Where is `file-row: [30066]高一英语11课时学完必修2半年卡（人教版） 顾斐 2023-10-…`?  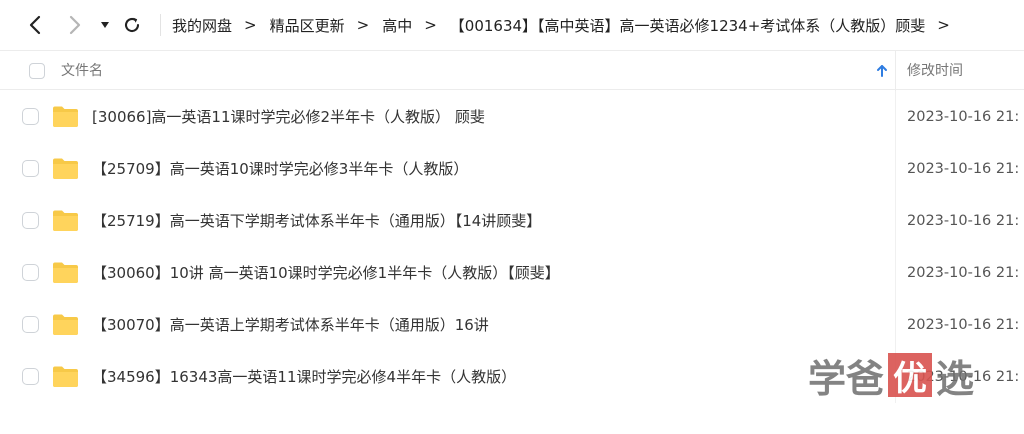 file-row: [30066]高一英语11课时学完必修2半年卡（人教版） 顾斐 2023-10-… is located at coordinates (512, 117).